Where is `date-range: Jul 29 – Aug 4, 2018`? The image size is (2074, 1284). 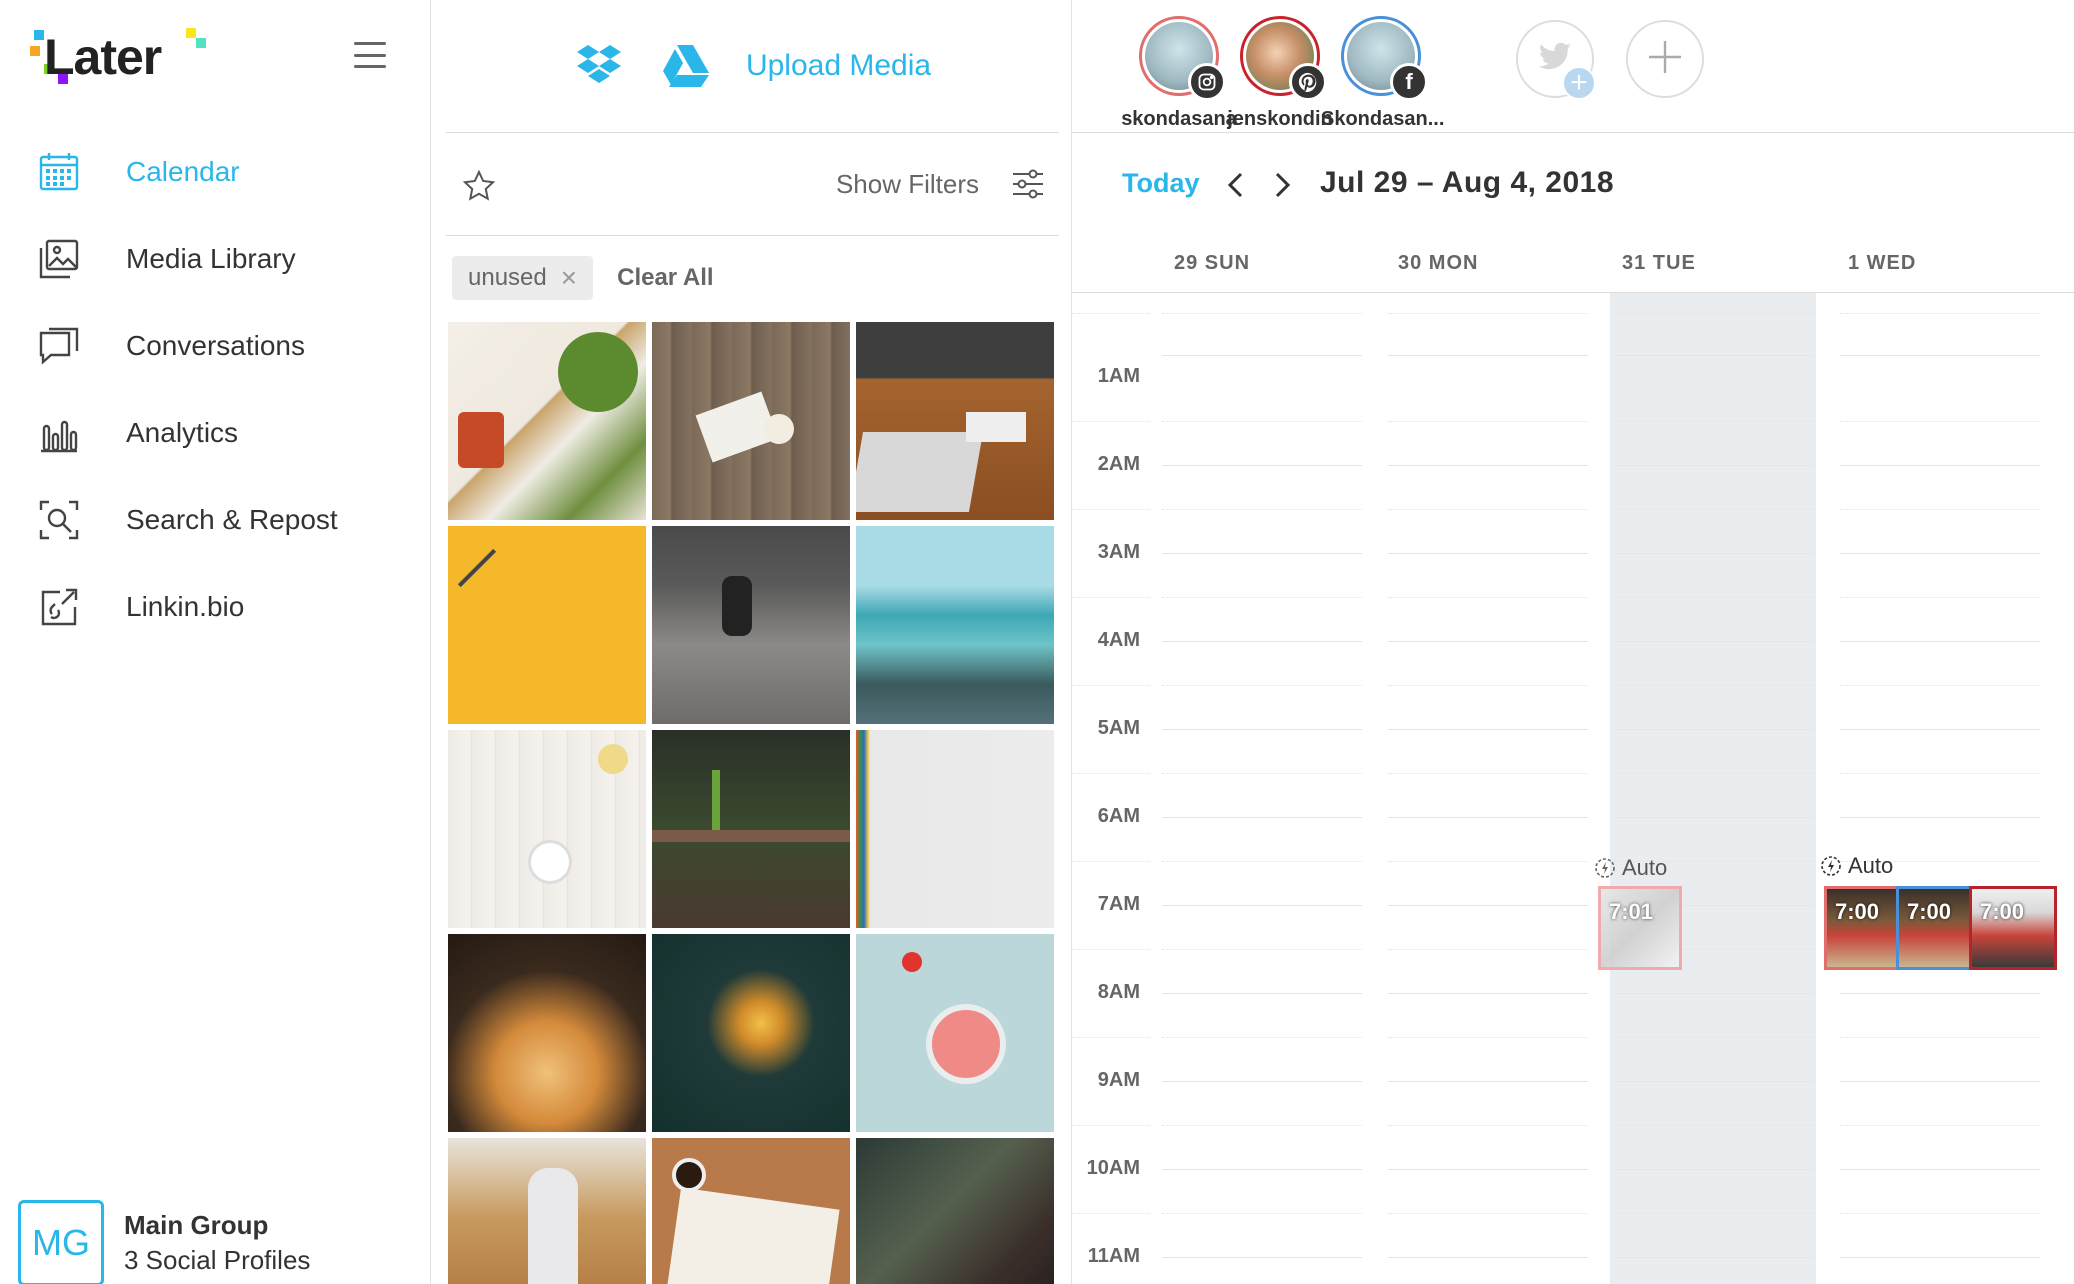
date-range: Jul 29 – Aug 4, 2018 is located at coordinates (1467, 182).